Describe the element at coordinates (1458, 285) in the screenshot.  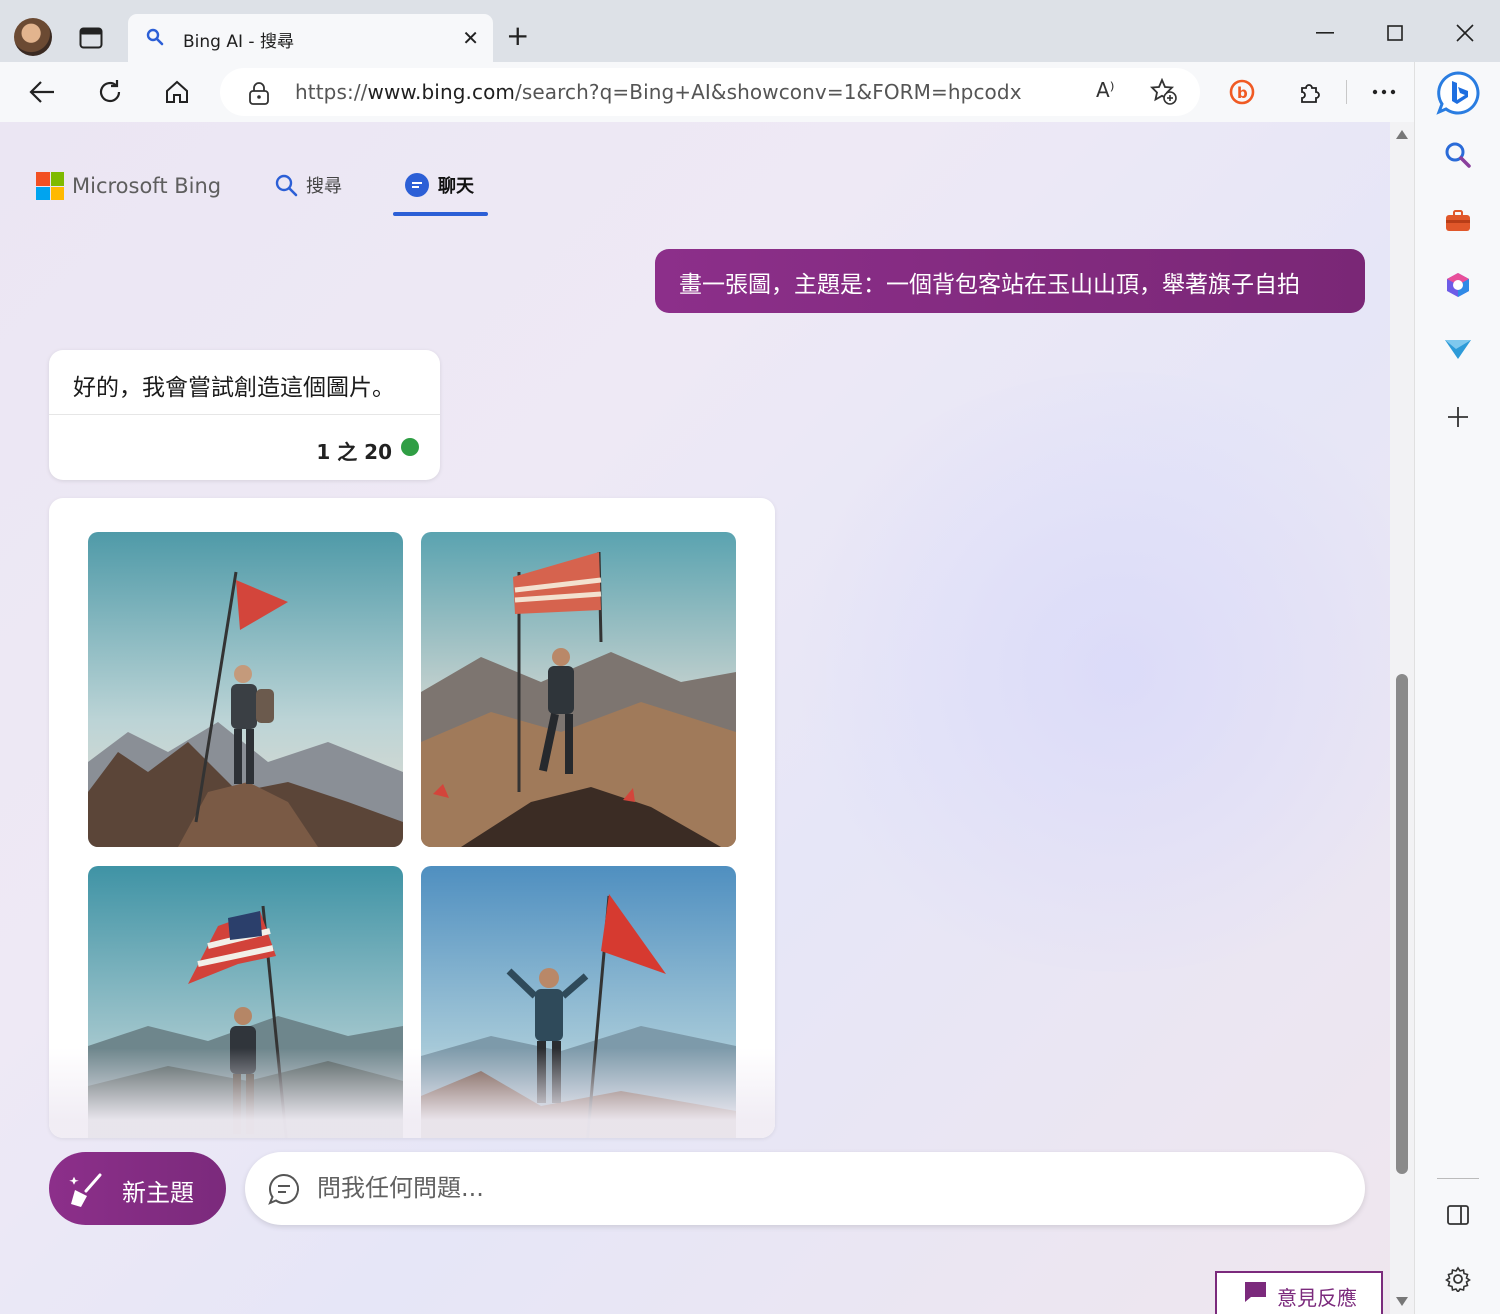
I see `office-icon` at that location.